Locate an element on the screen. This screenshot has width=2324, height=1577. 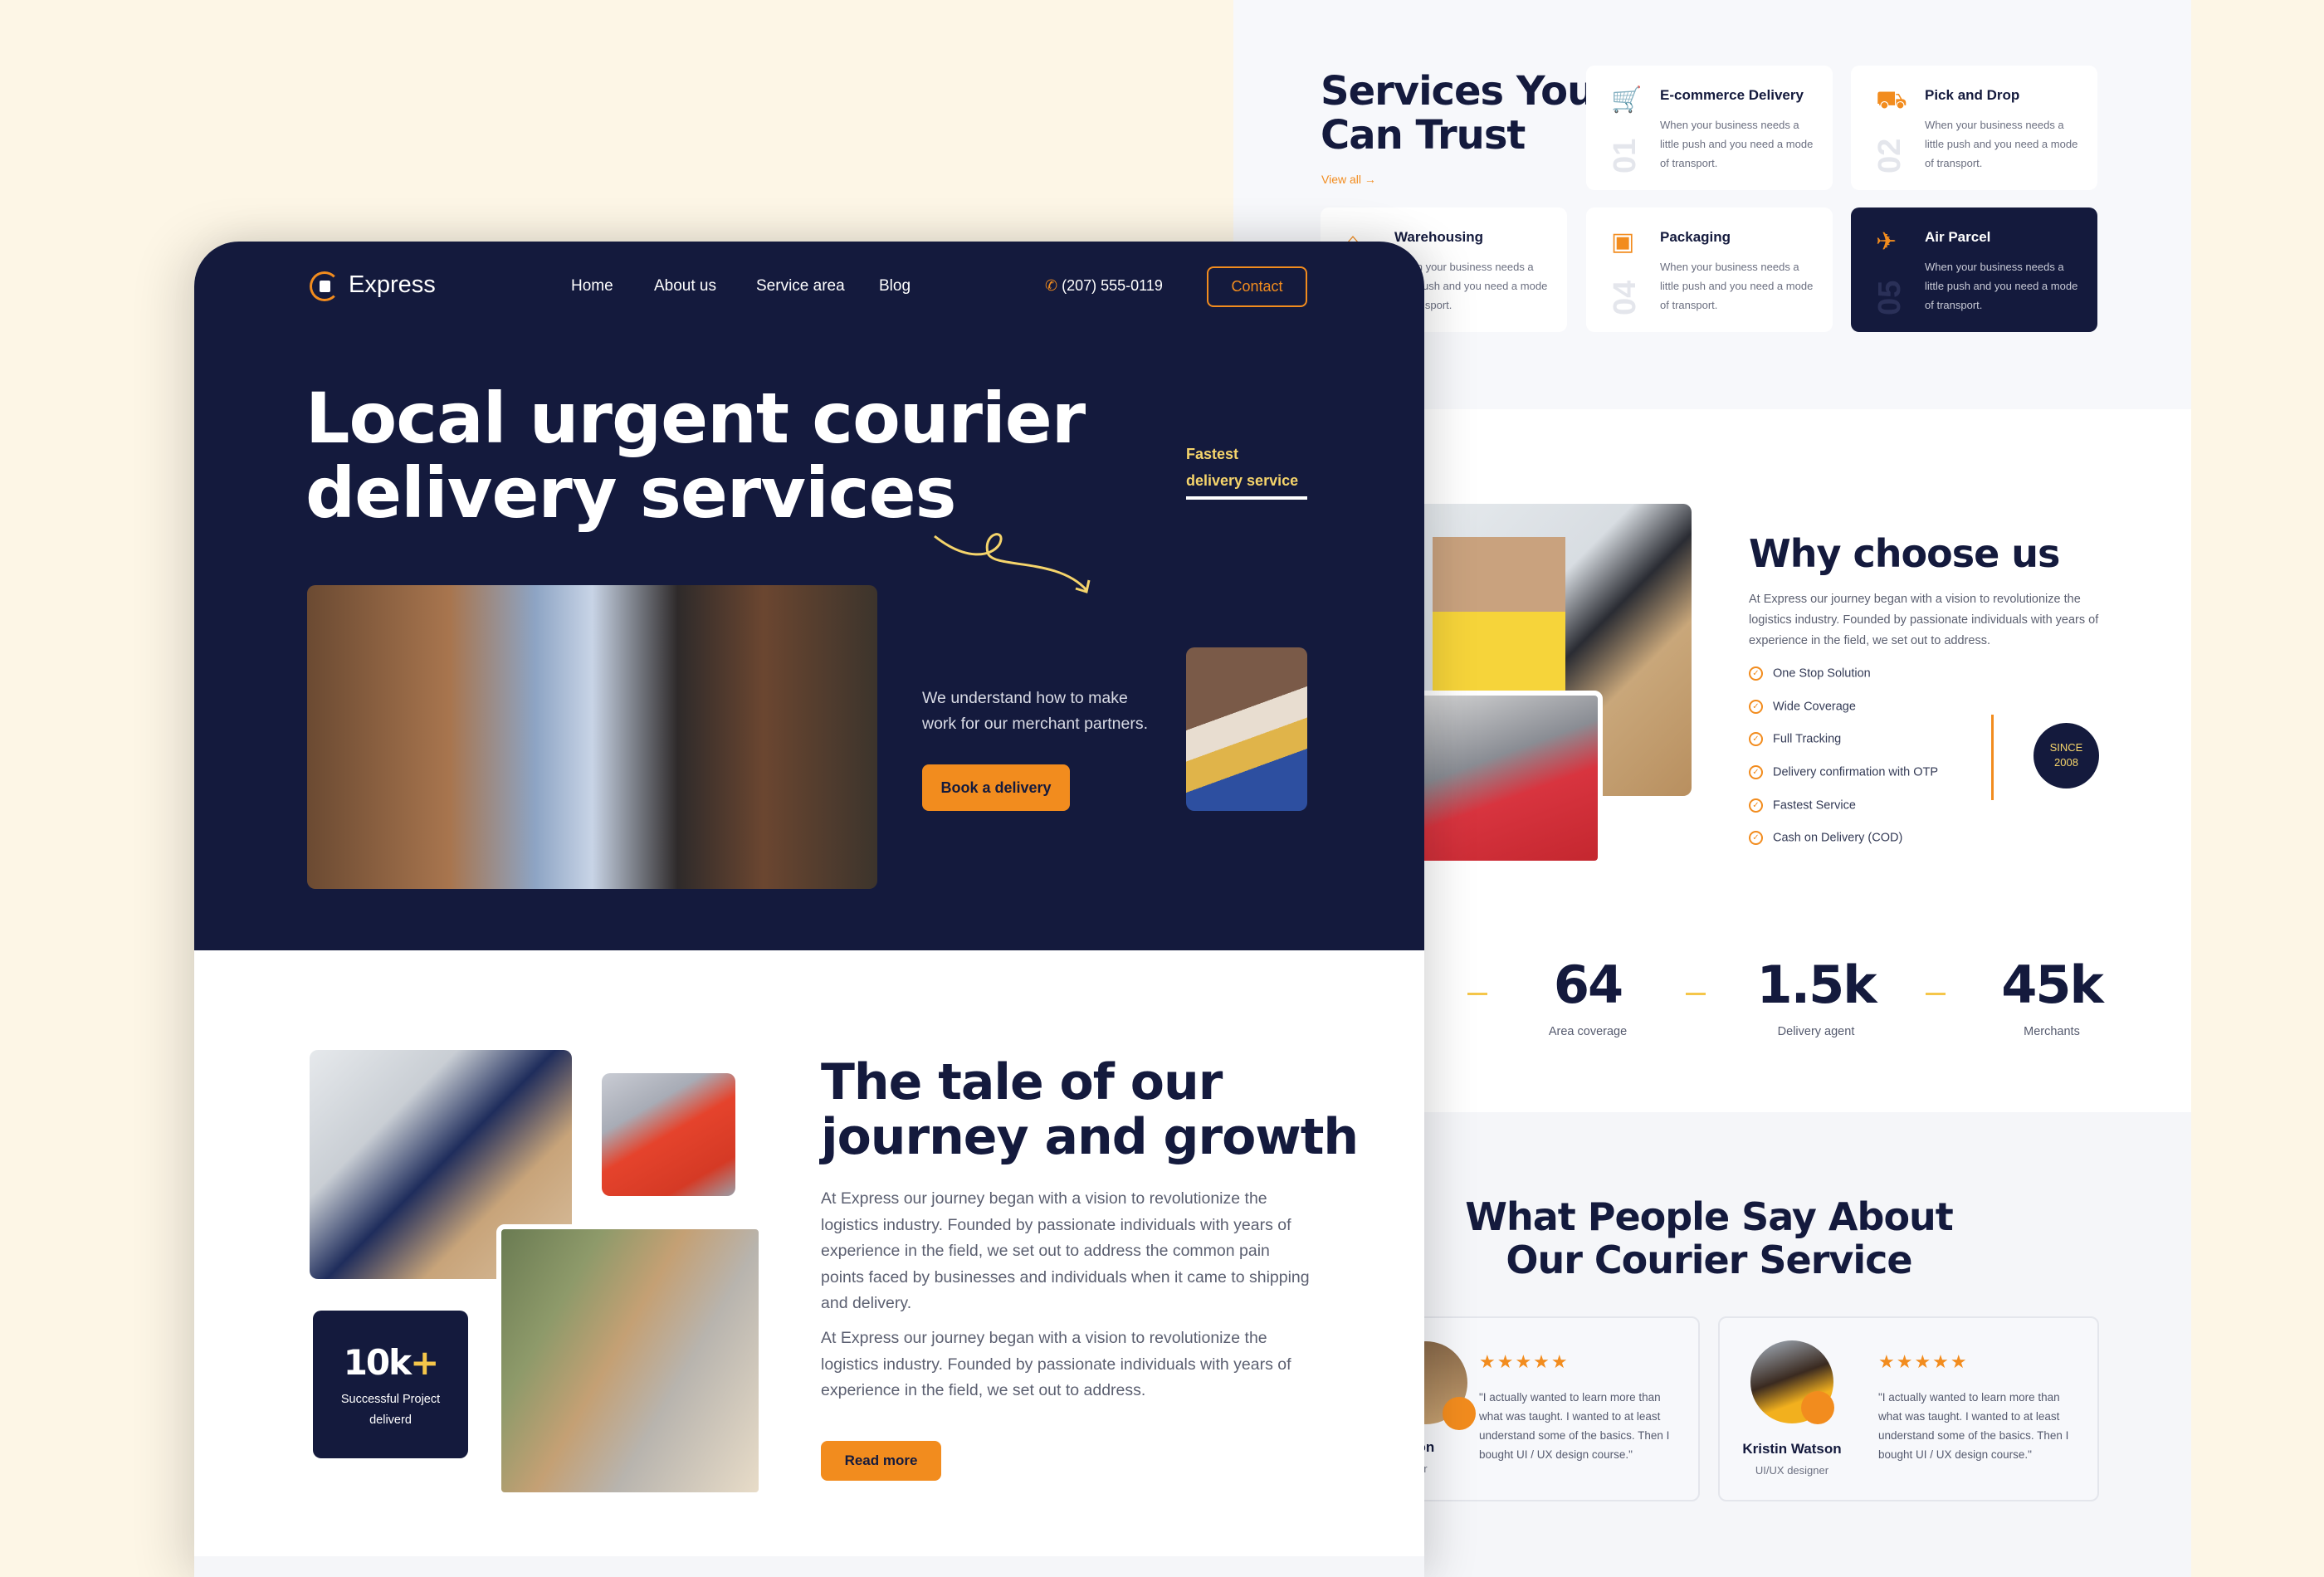
nav-home: Home is located at coordinates (592, 286).